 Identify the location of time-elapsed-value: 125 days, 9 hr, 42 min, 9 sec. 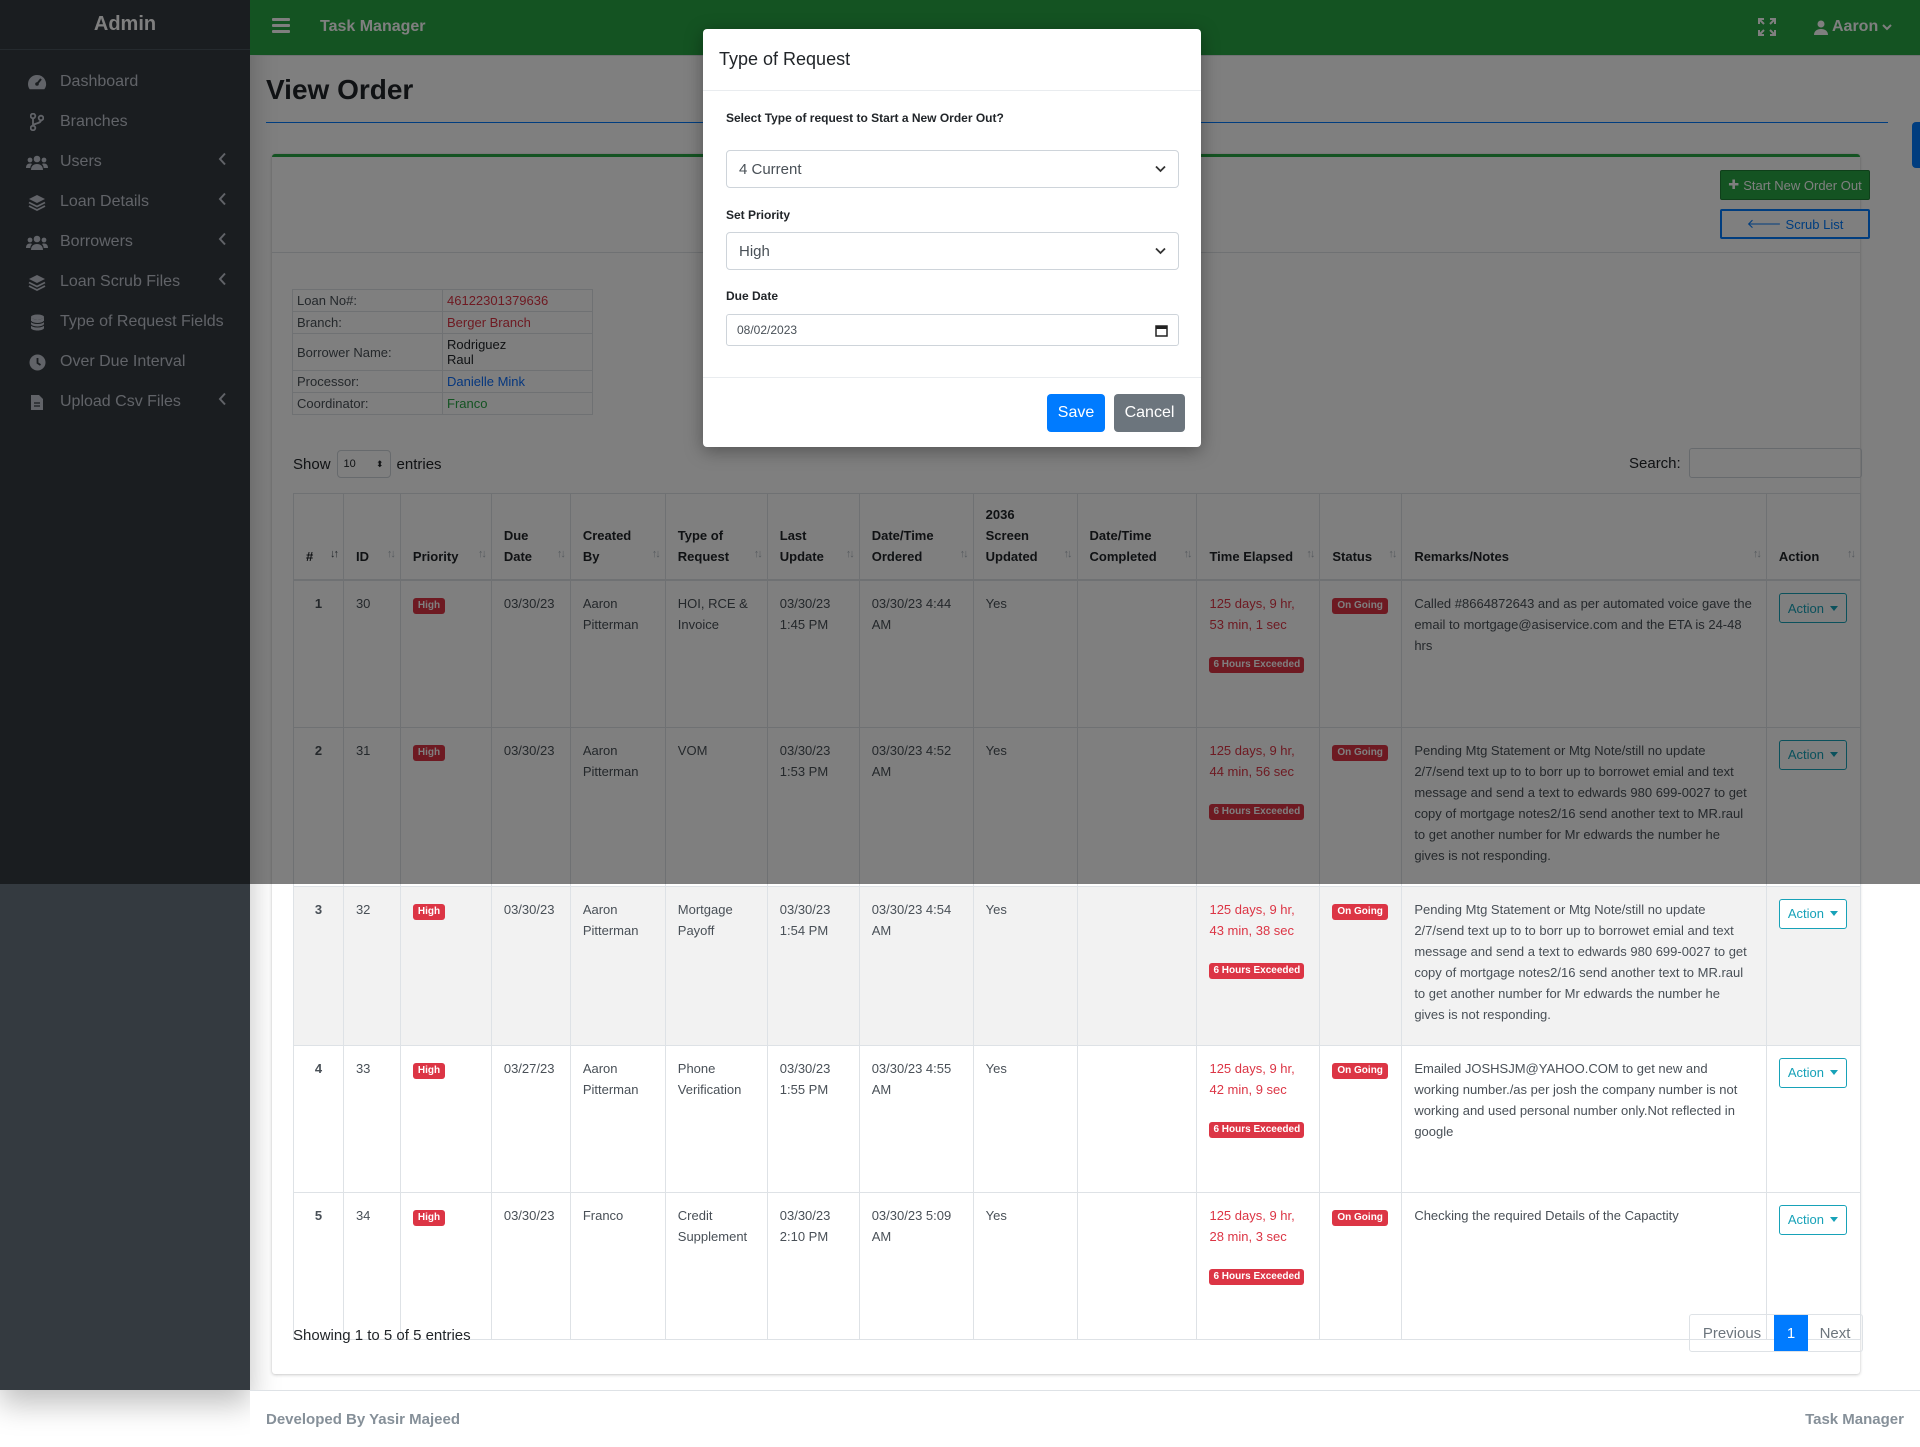
(1252, 1078).